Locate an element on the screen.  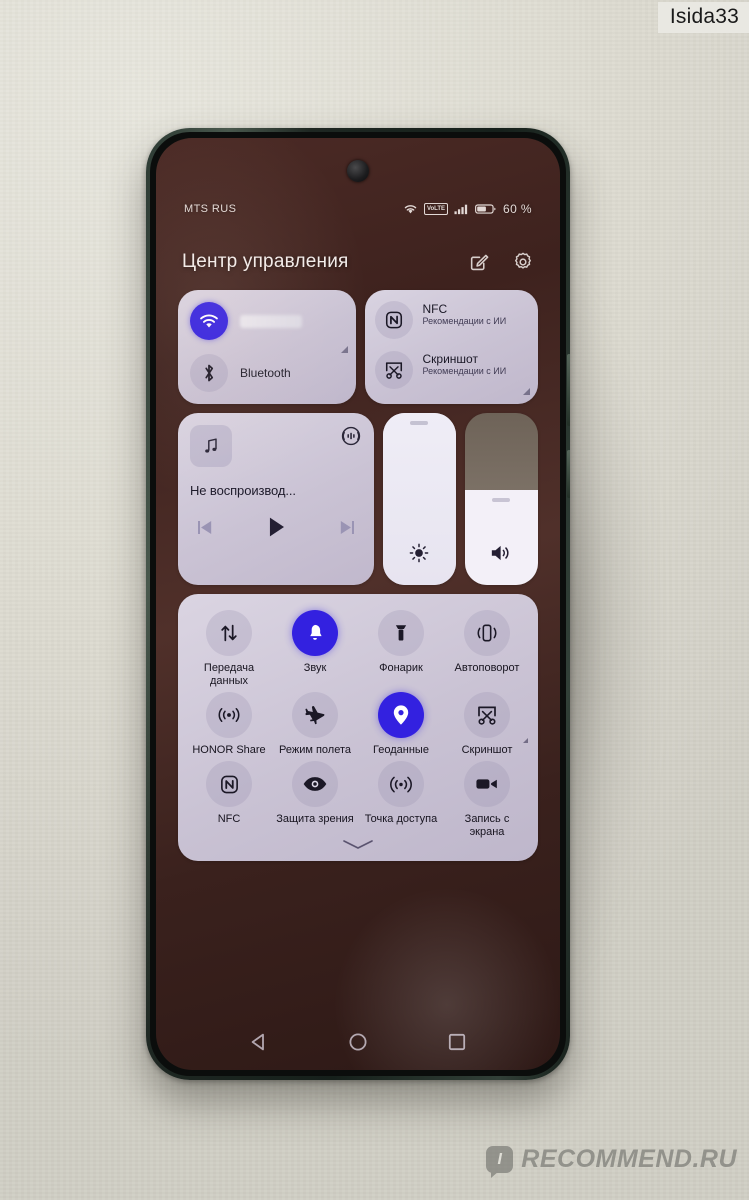
back-triangle-icon is located at coordinates (259, 1042).